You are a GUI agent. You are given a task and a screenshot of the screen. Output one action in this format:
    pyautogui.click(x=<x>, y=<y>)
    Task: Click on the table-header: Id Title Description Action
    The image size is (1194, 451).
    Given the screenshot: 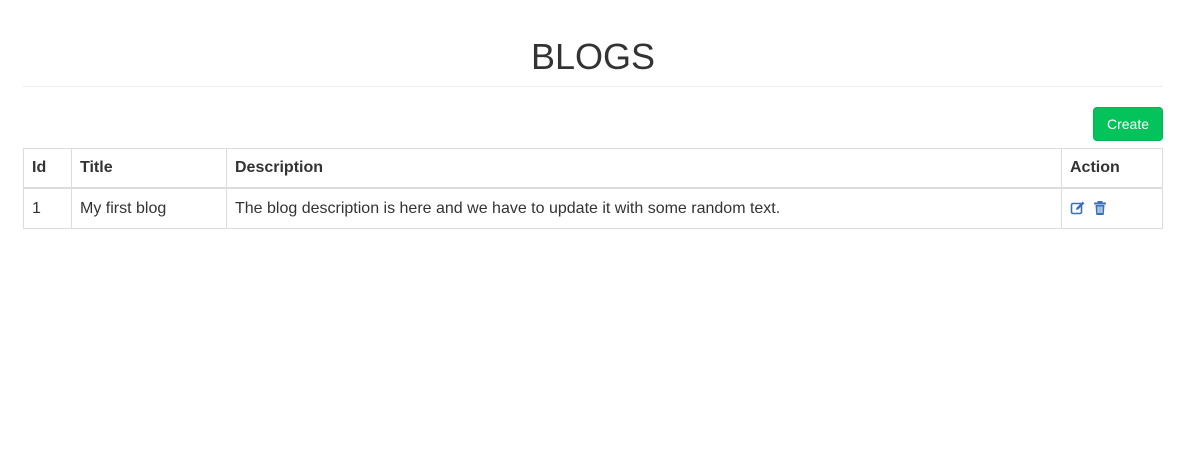 What is the action you would take?
    pyautogui.click(x=593, y=168)
    